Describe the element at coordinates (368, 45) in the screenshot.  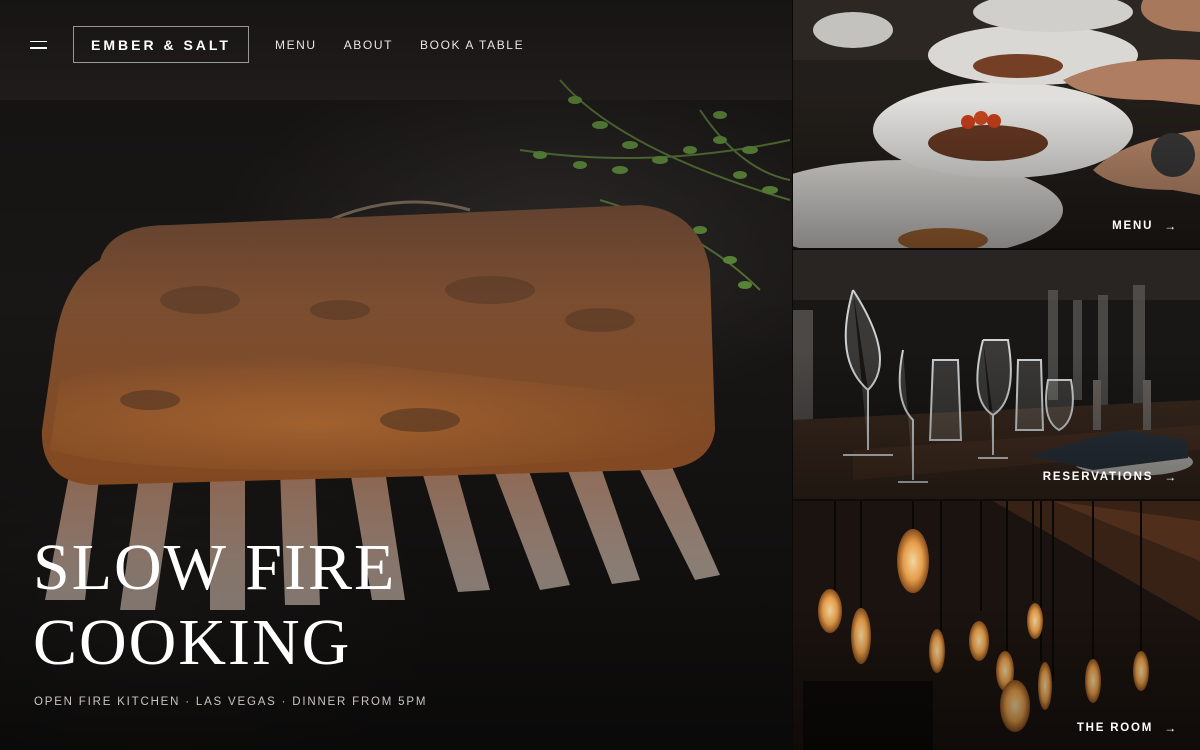
I see `nav-link-about: ABOUT` at that location.